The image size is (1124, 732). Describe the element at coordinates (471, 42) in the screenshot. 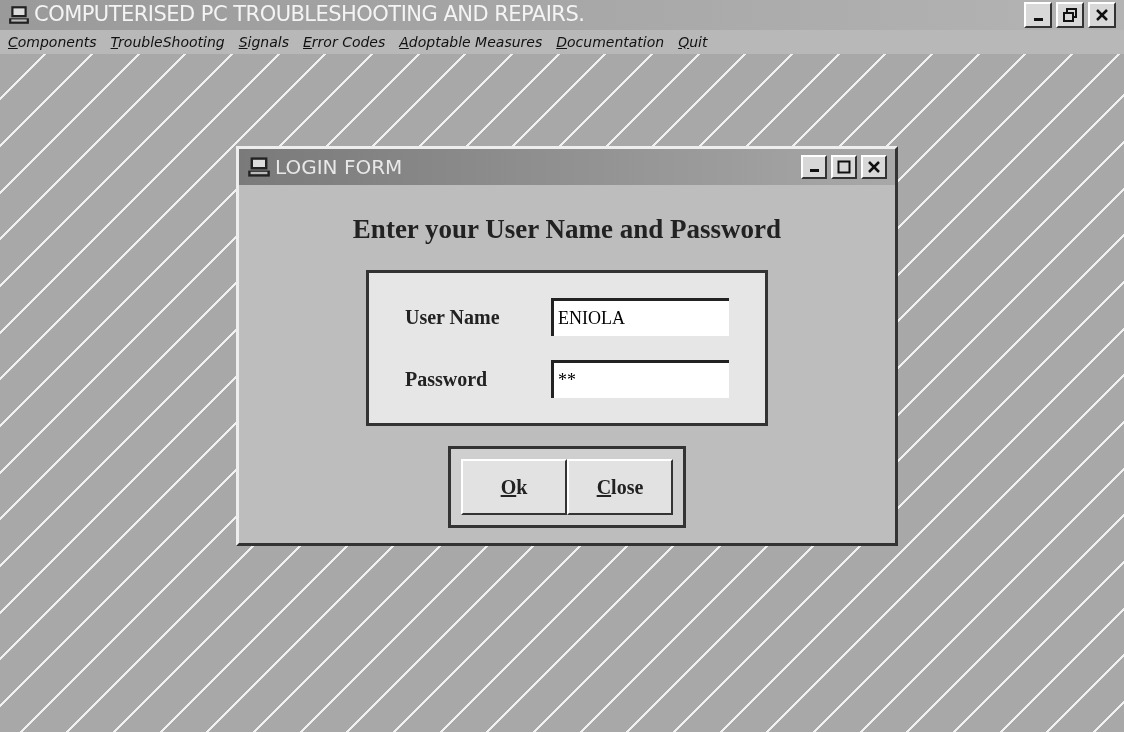

I see `menu-item: Adoptable Measures` at that location.